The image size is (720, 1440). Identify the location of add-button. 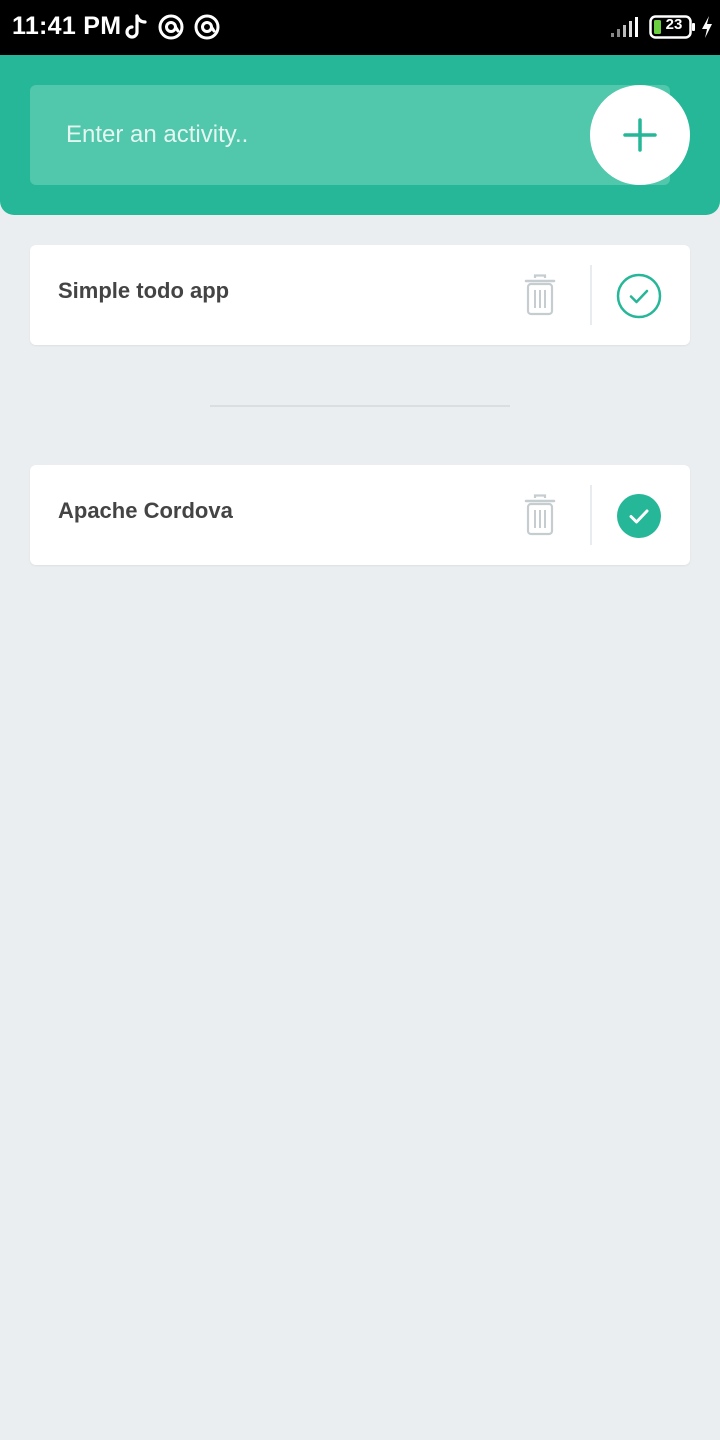
(640, 135).